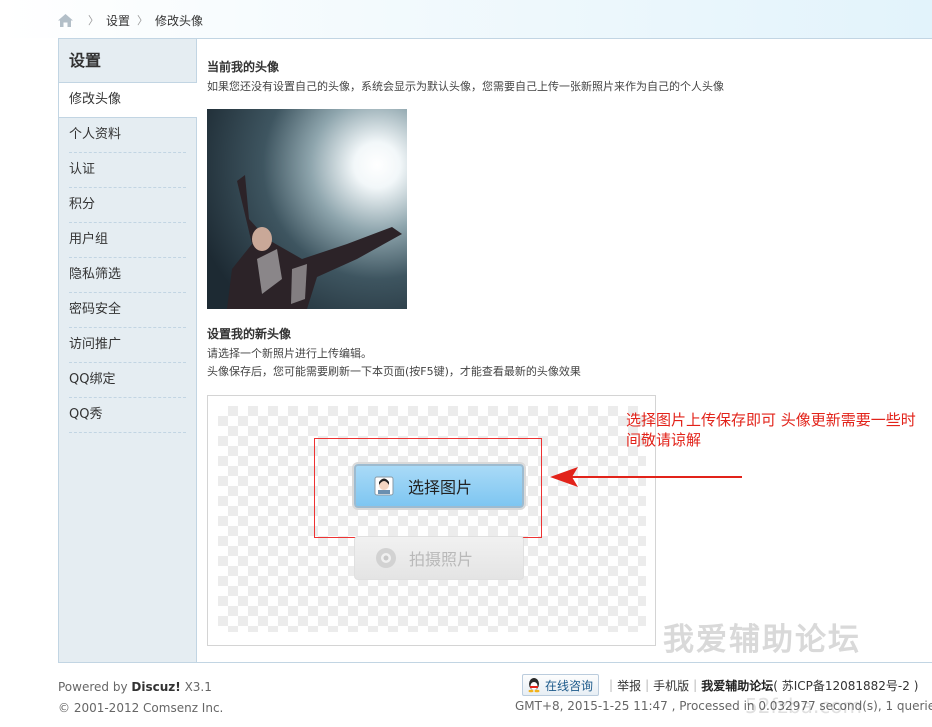 This screenshot has width=932, height=727. Describe the element at coordinates (127, 380) in the screenshot. I see `sidebar-item-qq-bind: QQ绑定` at that location.